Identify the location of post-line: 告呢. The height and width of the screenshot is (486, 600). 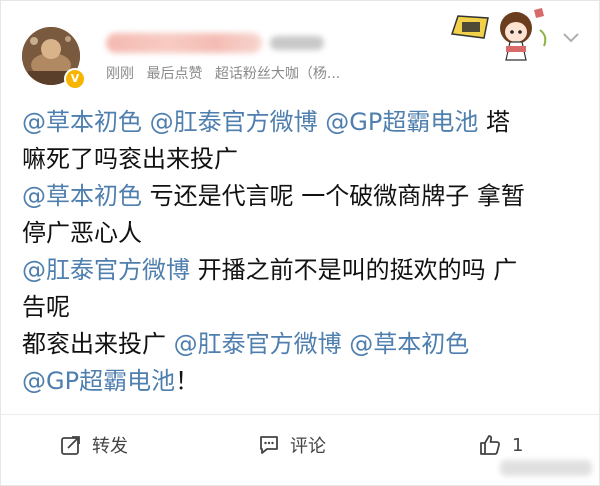
(302, 307).